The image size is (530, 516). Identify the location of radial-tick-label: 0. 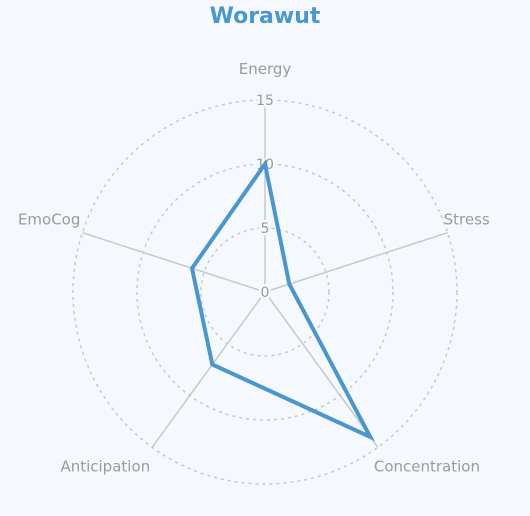
(265, 293).